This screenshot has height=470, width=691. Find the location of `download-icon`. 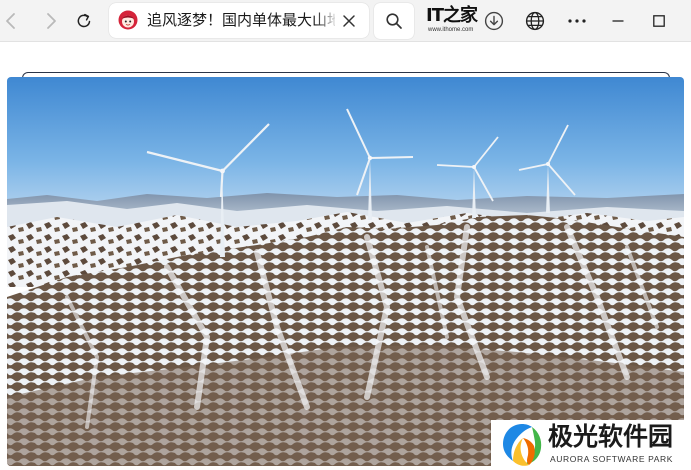

download-icon is located at coordinates (494, 21).